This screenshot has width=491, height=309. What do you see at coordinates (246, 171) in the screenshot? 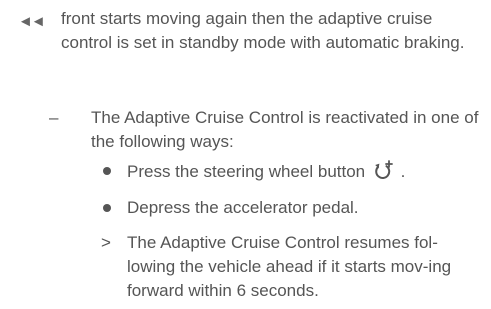
I see `bullet-text: Press the steering wheel button` at bounding box center [246, 171].